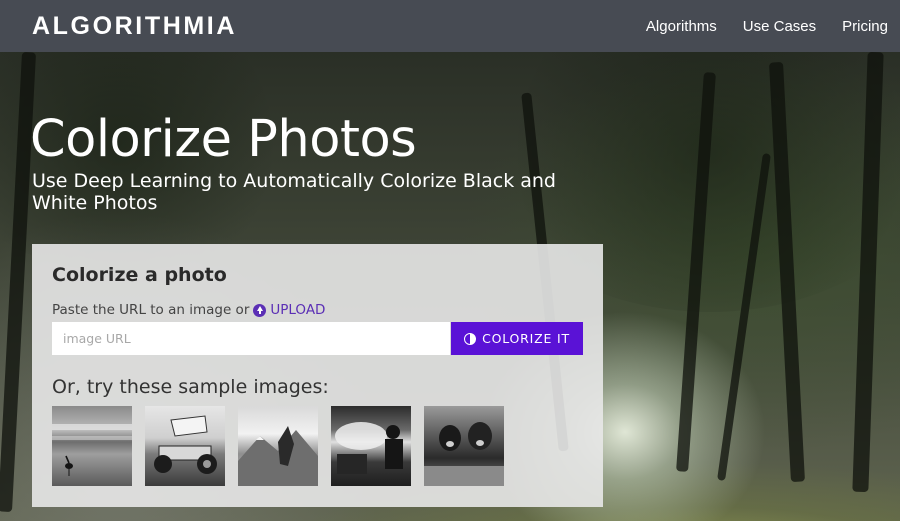  I want to click on sample-images, so click(278, 446).